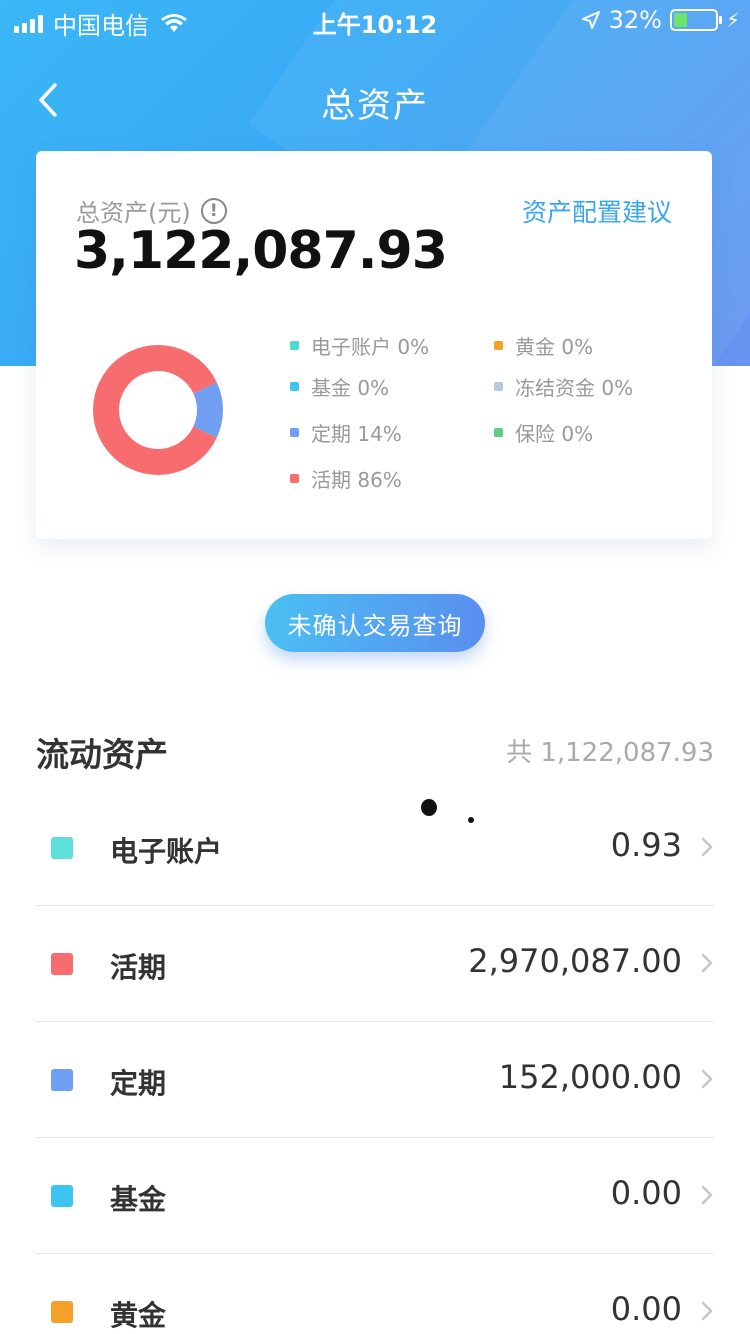 The height and width of the screenshot is (1334, 750). What do you see at coordinates (375, 1294) in the screenshot?
I see `asset-row-gold: 黄金 0.00` at bounding box center [375, 1294].